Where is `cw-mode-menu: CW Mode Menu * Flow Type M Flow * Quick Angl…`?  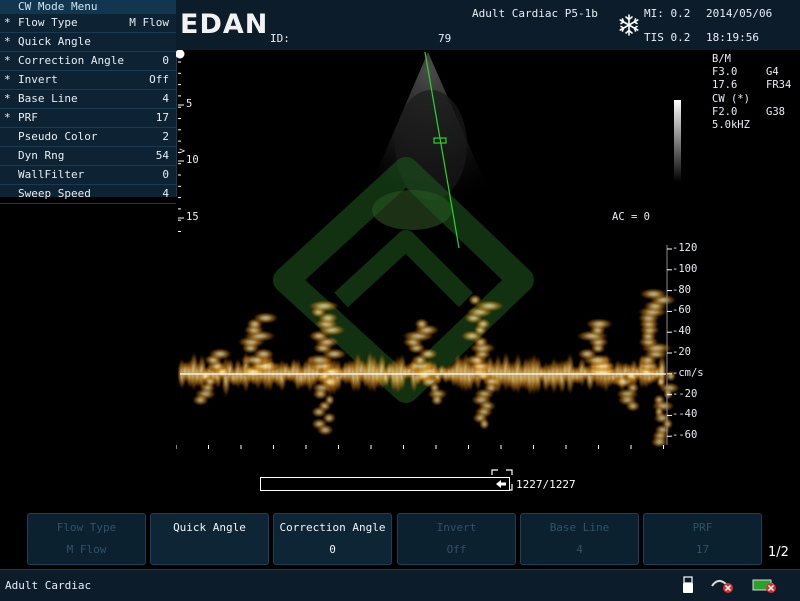
cw-mode-menu: CW Mode Menu * Flow Type M Flow * Quick Angl… is located at coordinates (88, 102).